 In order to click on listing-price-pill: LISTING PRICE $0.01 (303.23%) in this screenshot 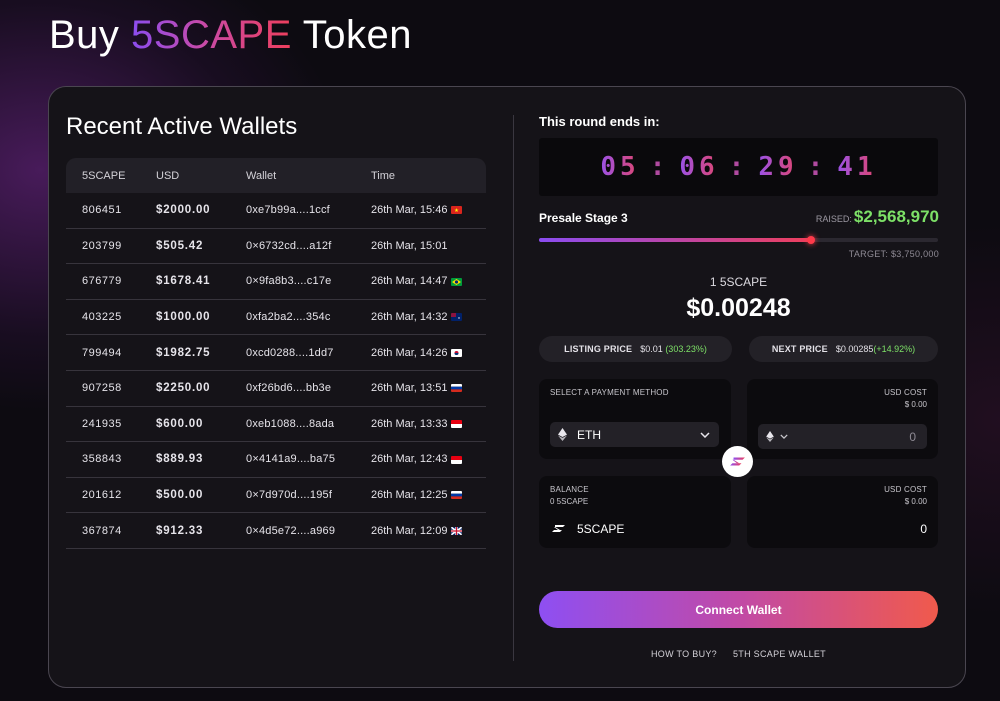, I will do `click(635, 349)`.